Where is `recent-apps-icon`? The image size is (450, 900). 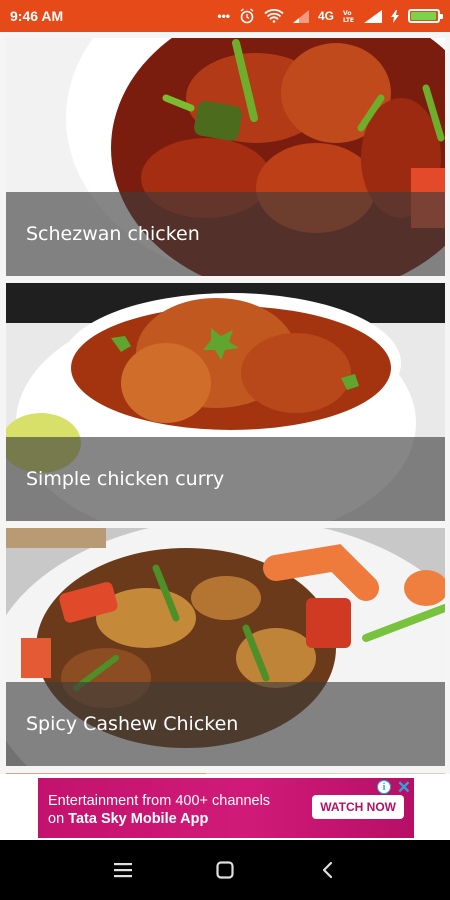
recent-apps-icon is located at coordinates (123, 870).